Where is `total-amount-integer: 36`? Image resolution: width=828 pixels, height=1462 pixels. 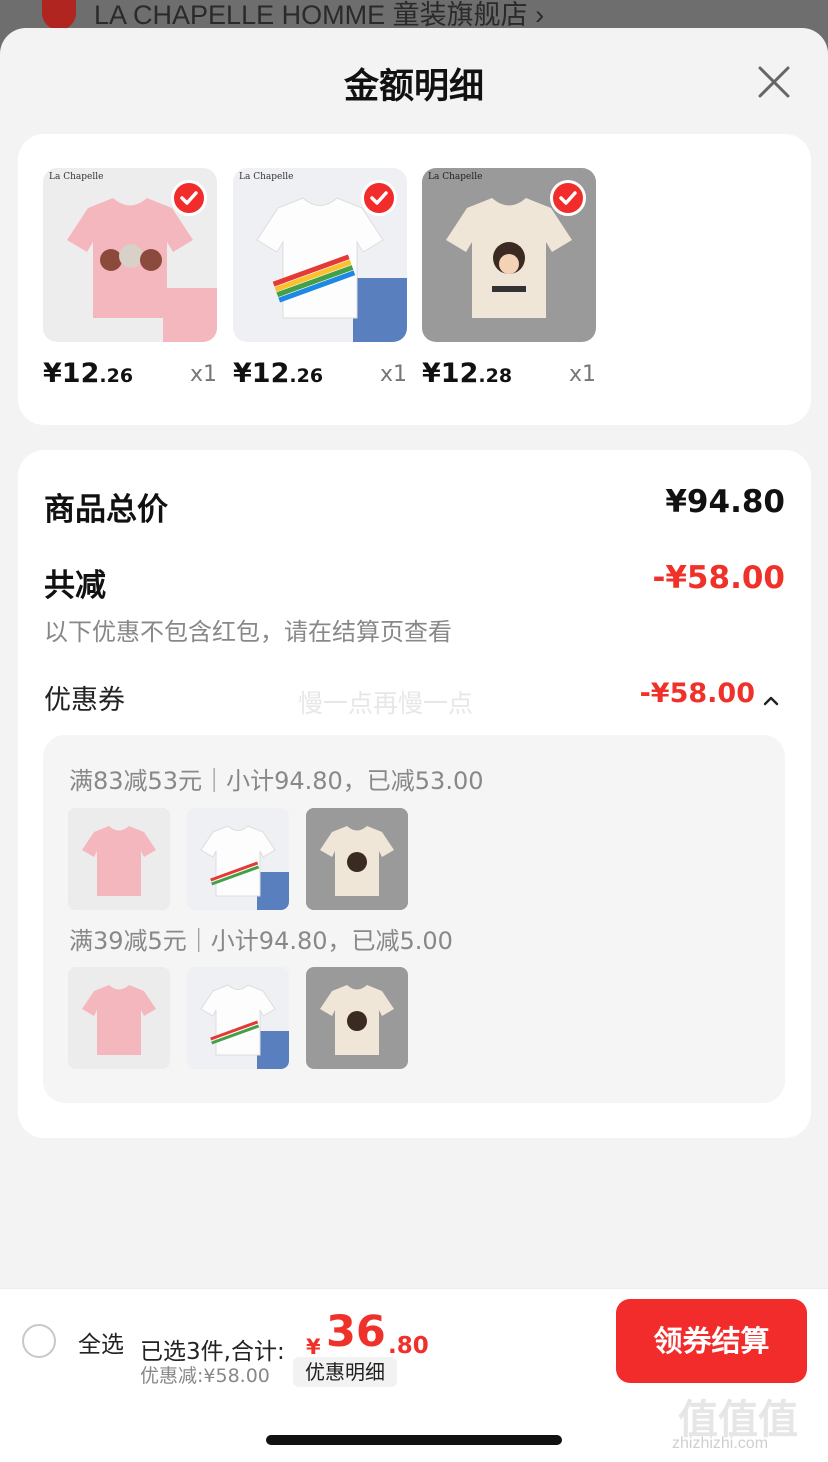 total-amount-integer: 36 is located at coordinates (356, 1332).